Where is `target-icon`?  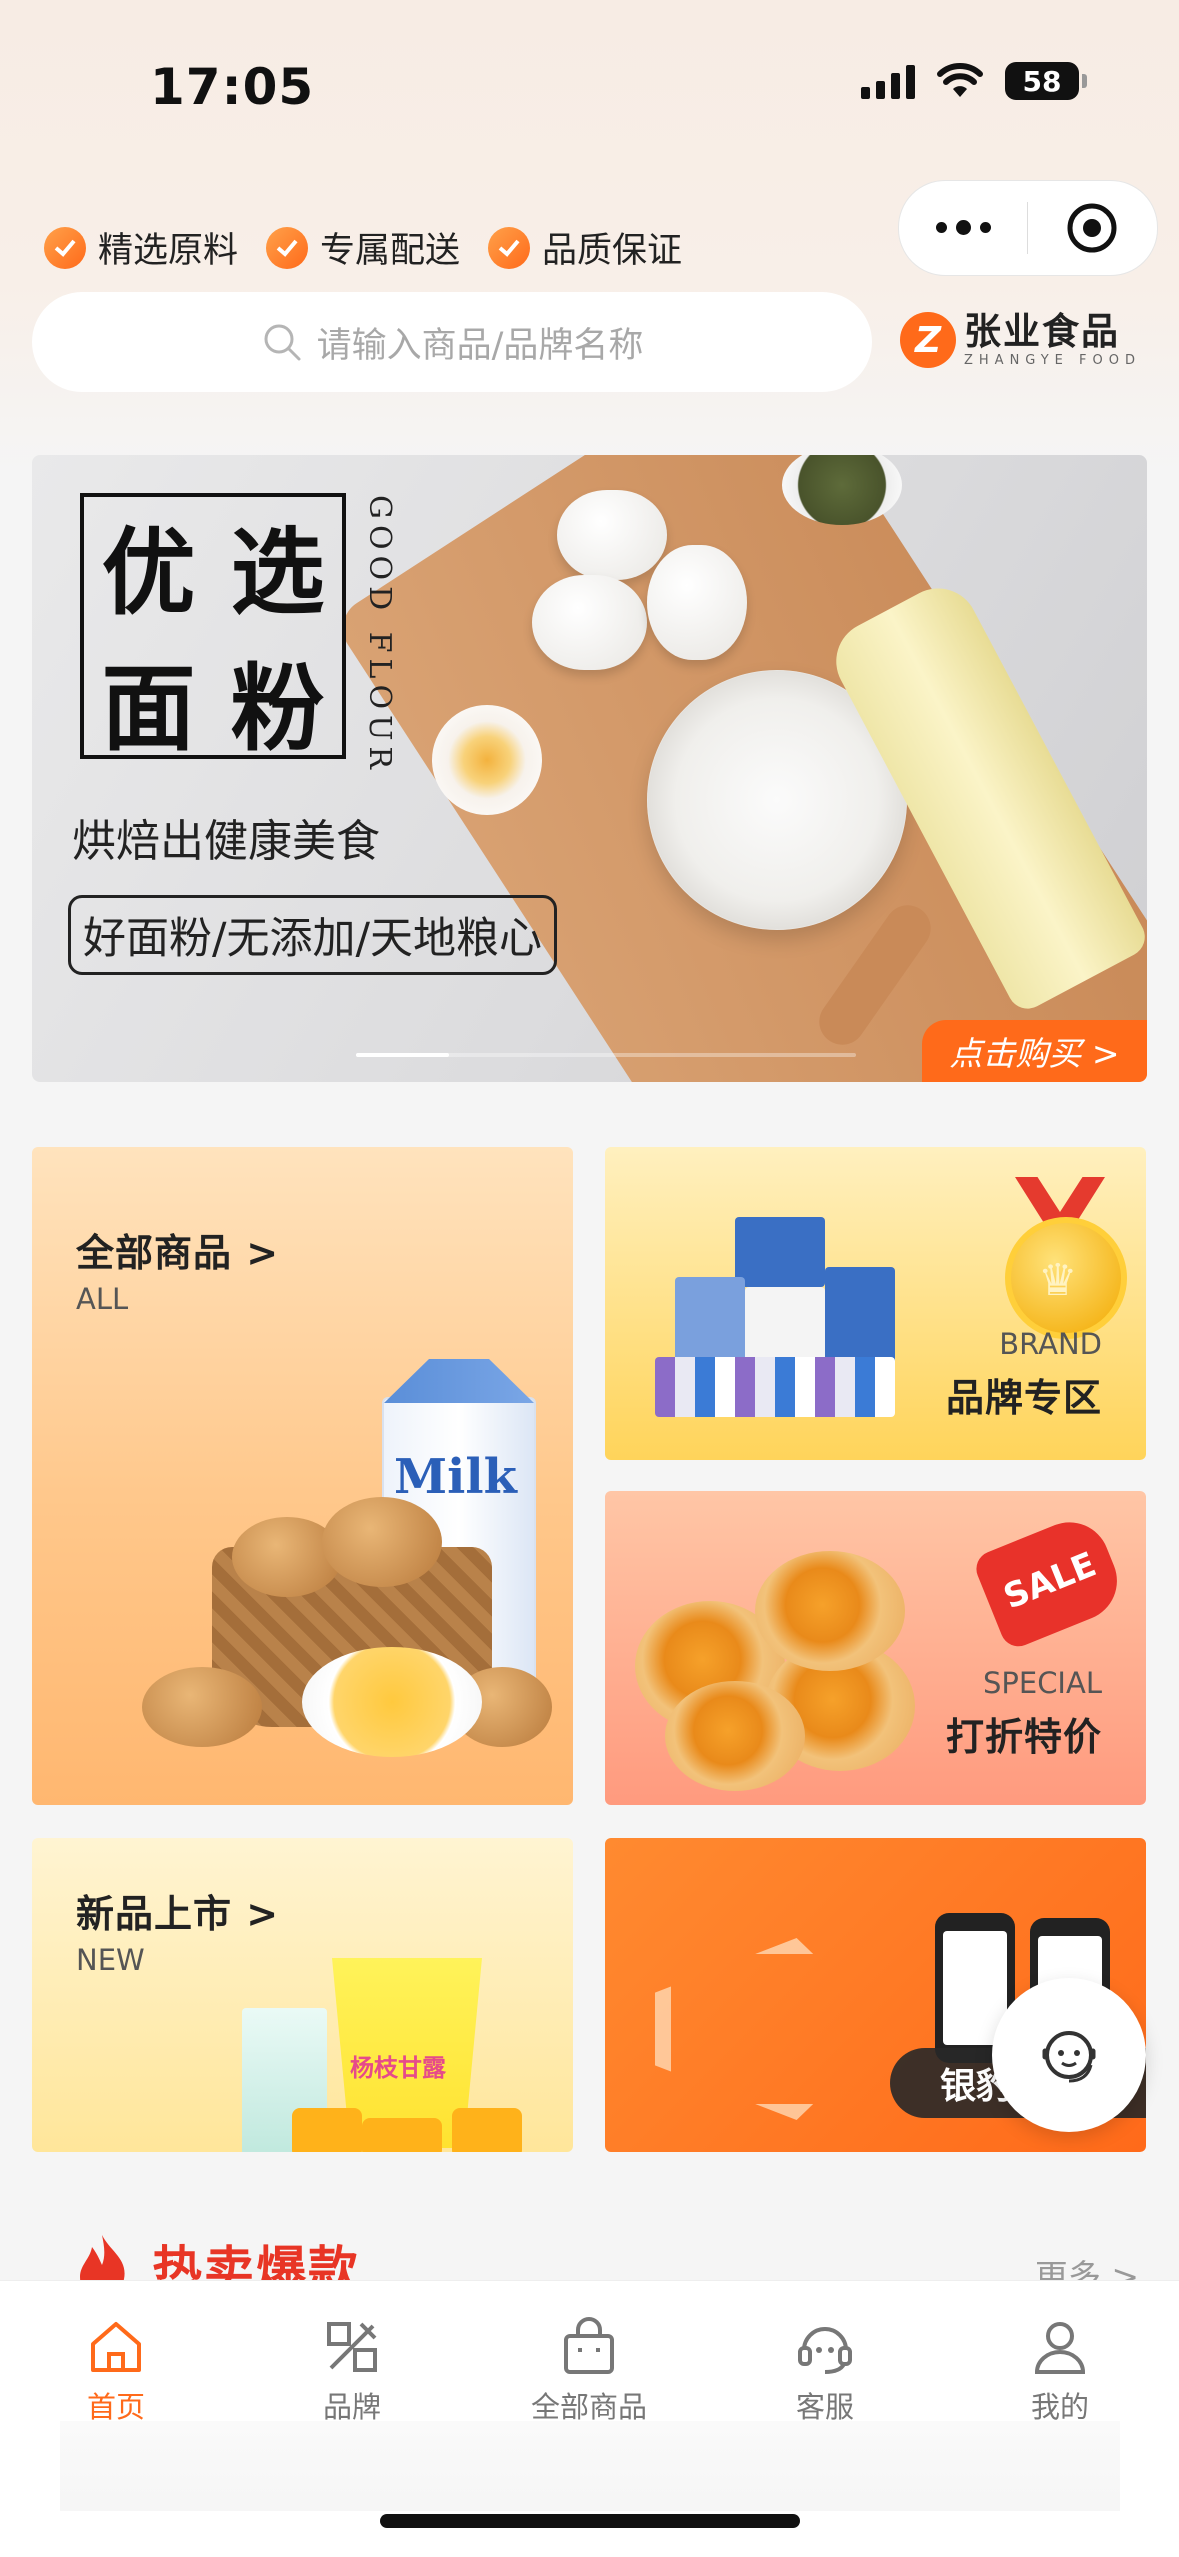 target-icon is located at coordinates (1092, 228).